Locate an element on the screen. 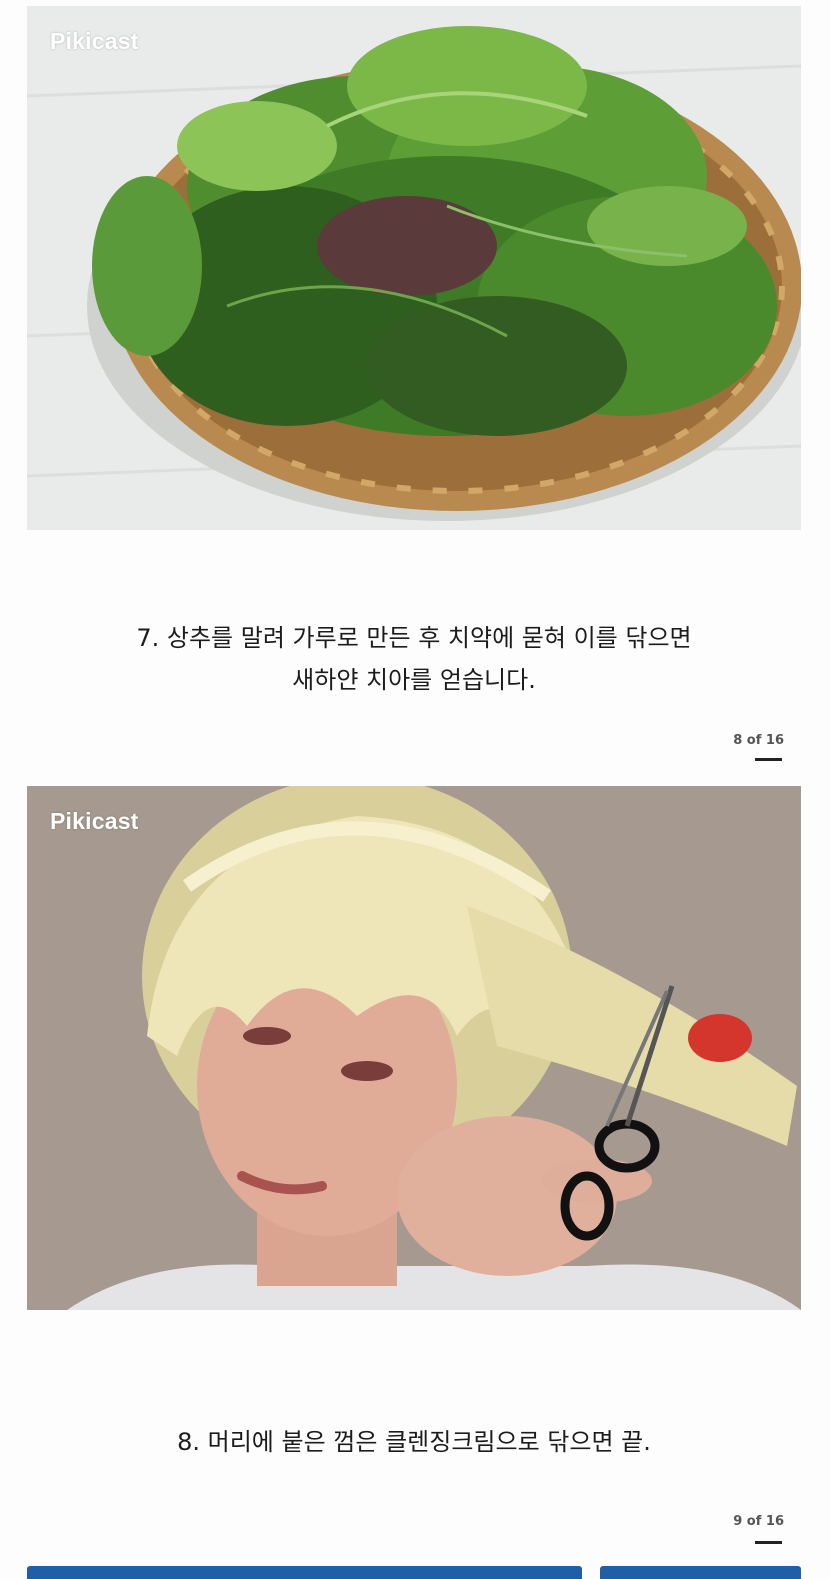 The image size is (830, 1579). slide-counter: 9 of 16 is located at coordinates (758, 1521).